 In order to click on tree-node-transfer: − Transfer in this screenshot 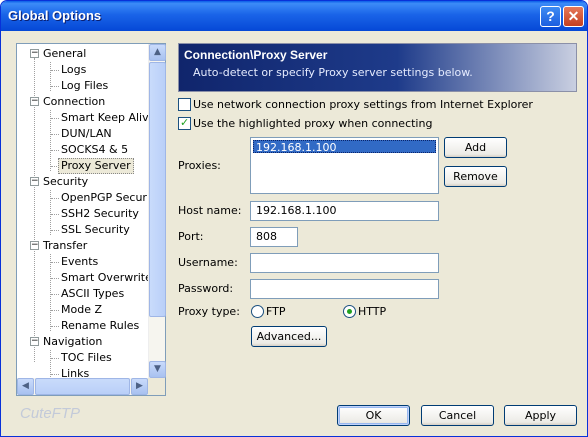, I will do `click(90, 246)`.